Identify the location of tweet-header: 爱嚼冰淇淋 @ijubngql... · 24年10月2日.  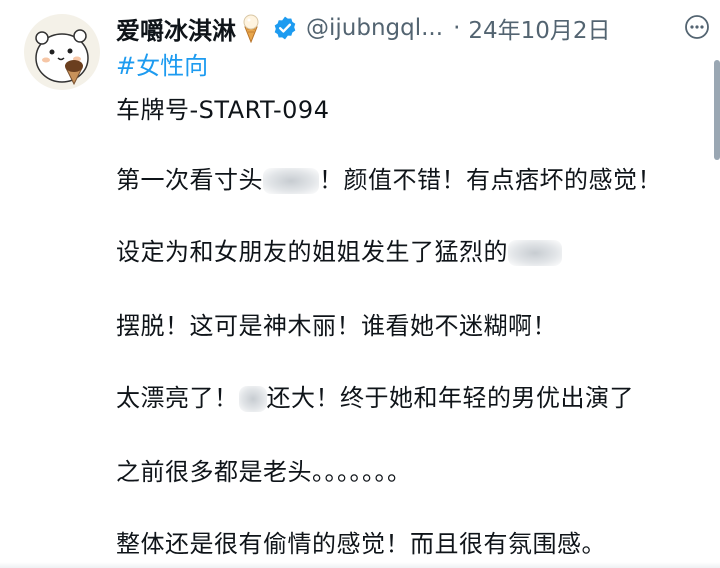
(398, 28).